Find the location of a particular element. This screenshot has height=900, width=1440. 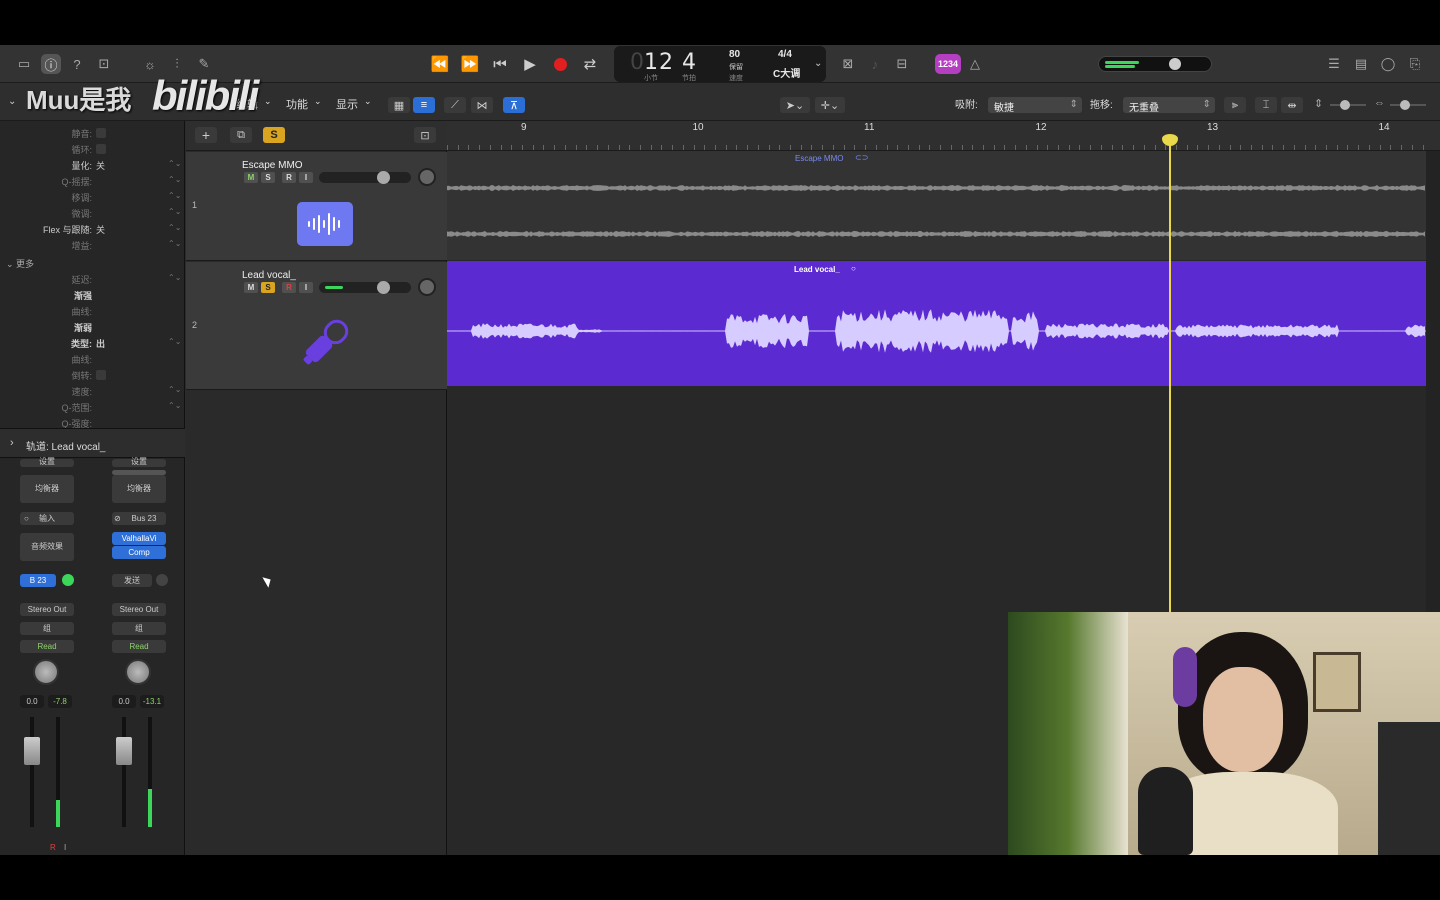

strip2-input: ⊘ Bus 23 is located at coordinates (139, 518).